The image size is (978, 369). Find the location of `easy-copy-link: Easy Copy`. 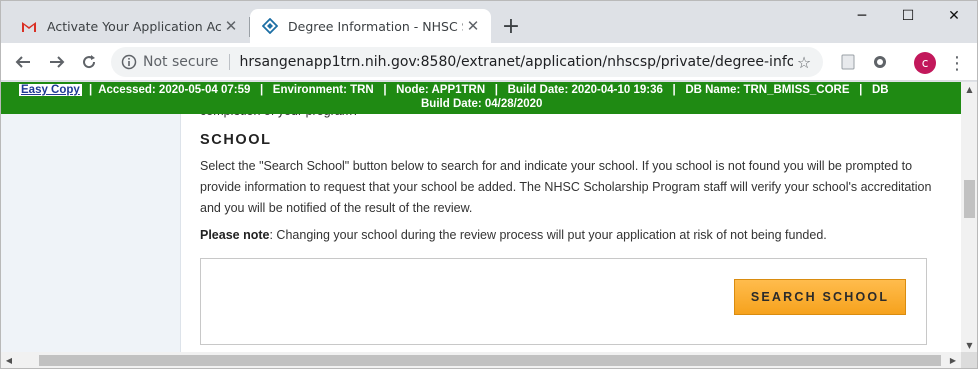

easy-copy-link: Easy Copy is located at coordinates (50, 90).